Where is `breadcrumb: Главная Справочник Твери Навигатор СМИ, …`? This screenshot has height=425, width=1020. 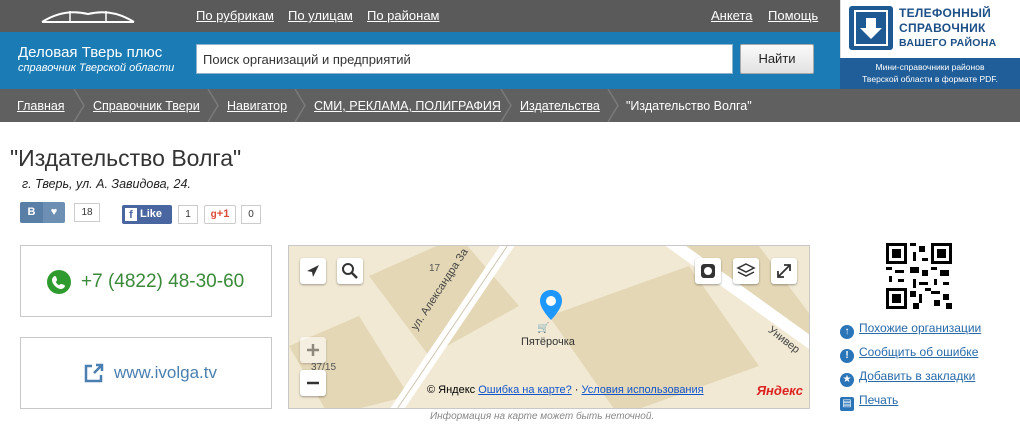 breadcrumb: Главная Справочник Твери Навигатор СМИ, … is located at coordinates (510, 105).